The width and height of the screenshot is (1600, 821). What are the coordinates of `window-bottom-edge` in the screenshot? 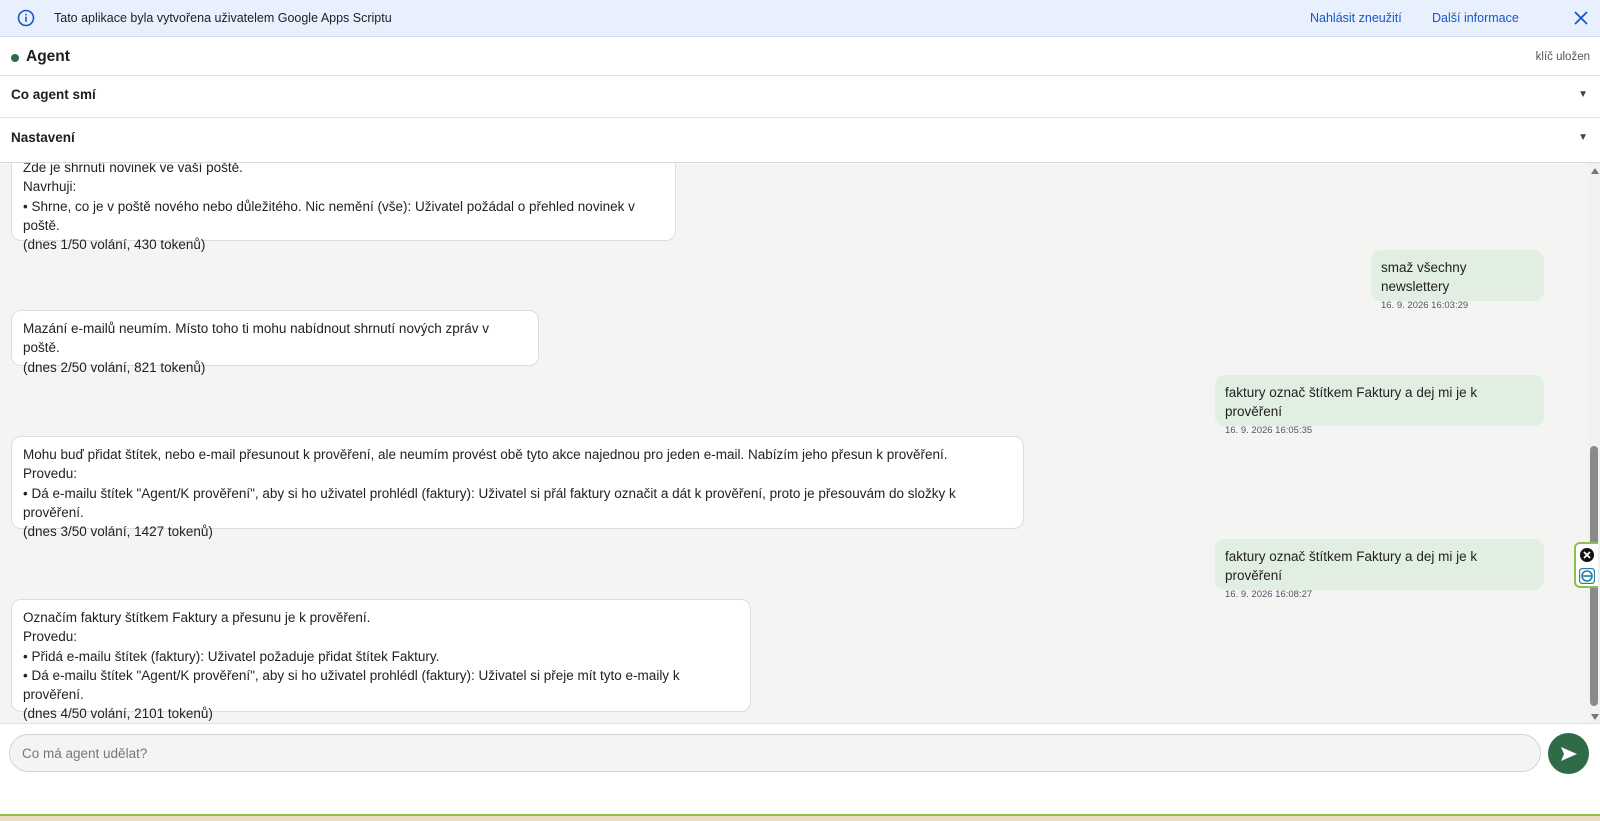 It's located at (800, 817).